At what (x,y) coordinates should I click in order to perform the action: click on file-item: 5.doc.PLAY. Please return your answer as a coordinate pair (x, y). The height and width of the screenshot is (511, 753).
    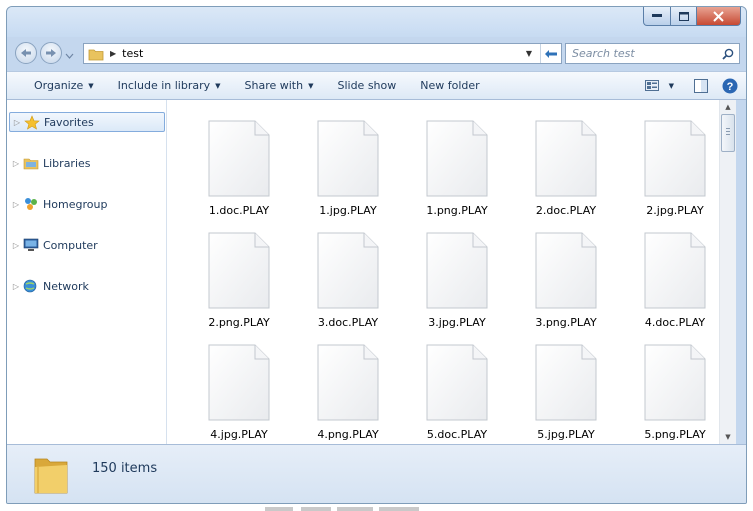
    Looking at the image, I should click on (457, 391).